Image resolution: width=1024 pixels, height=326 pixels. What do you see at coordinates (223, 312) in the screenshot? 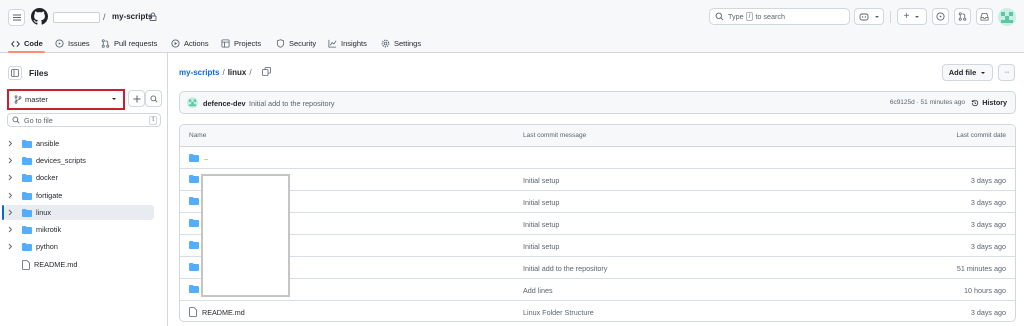
I see `row-name: README.md` at bounding box center [223, 312].